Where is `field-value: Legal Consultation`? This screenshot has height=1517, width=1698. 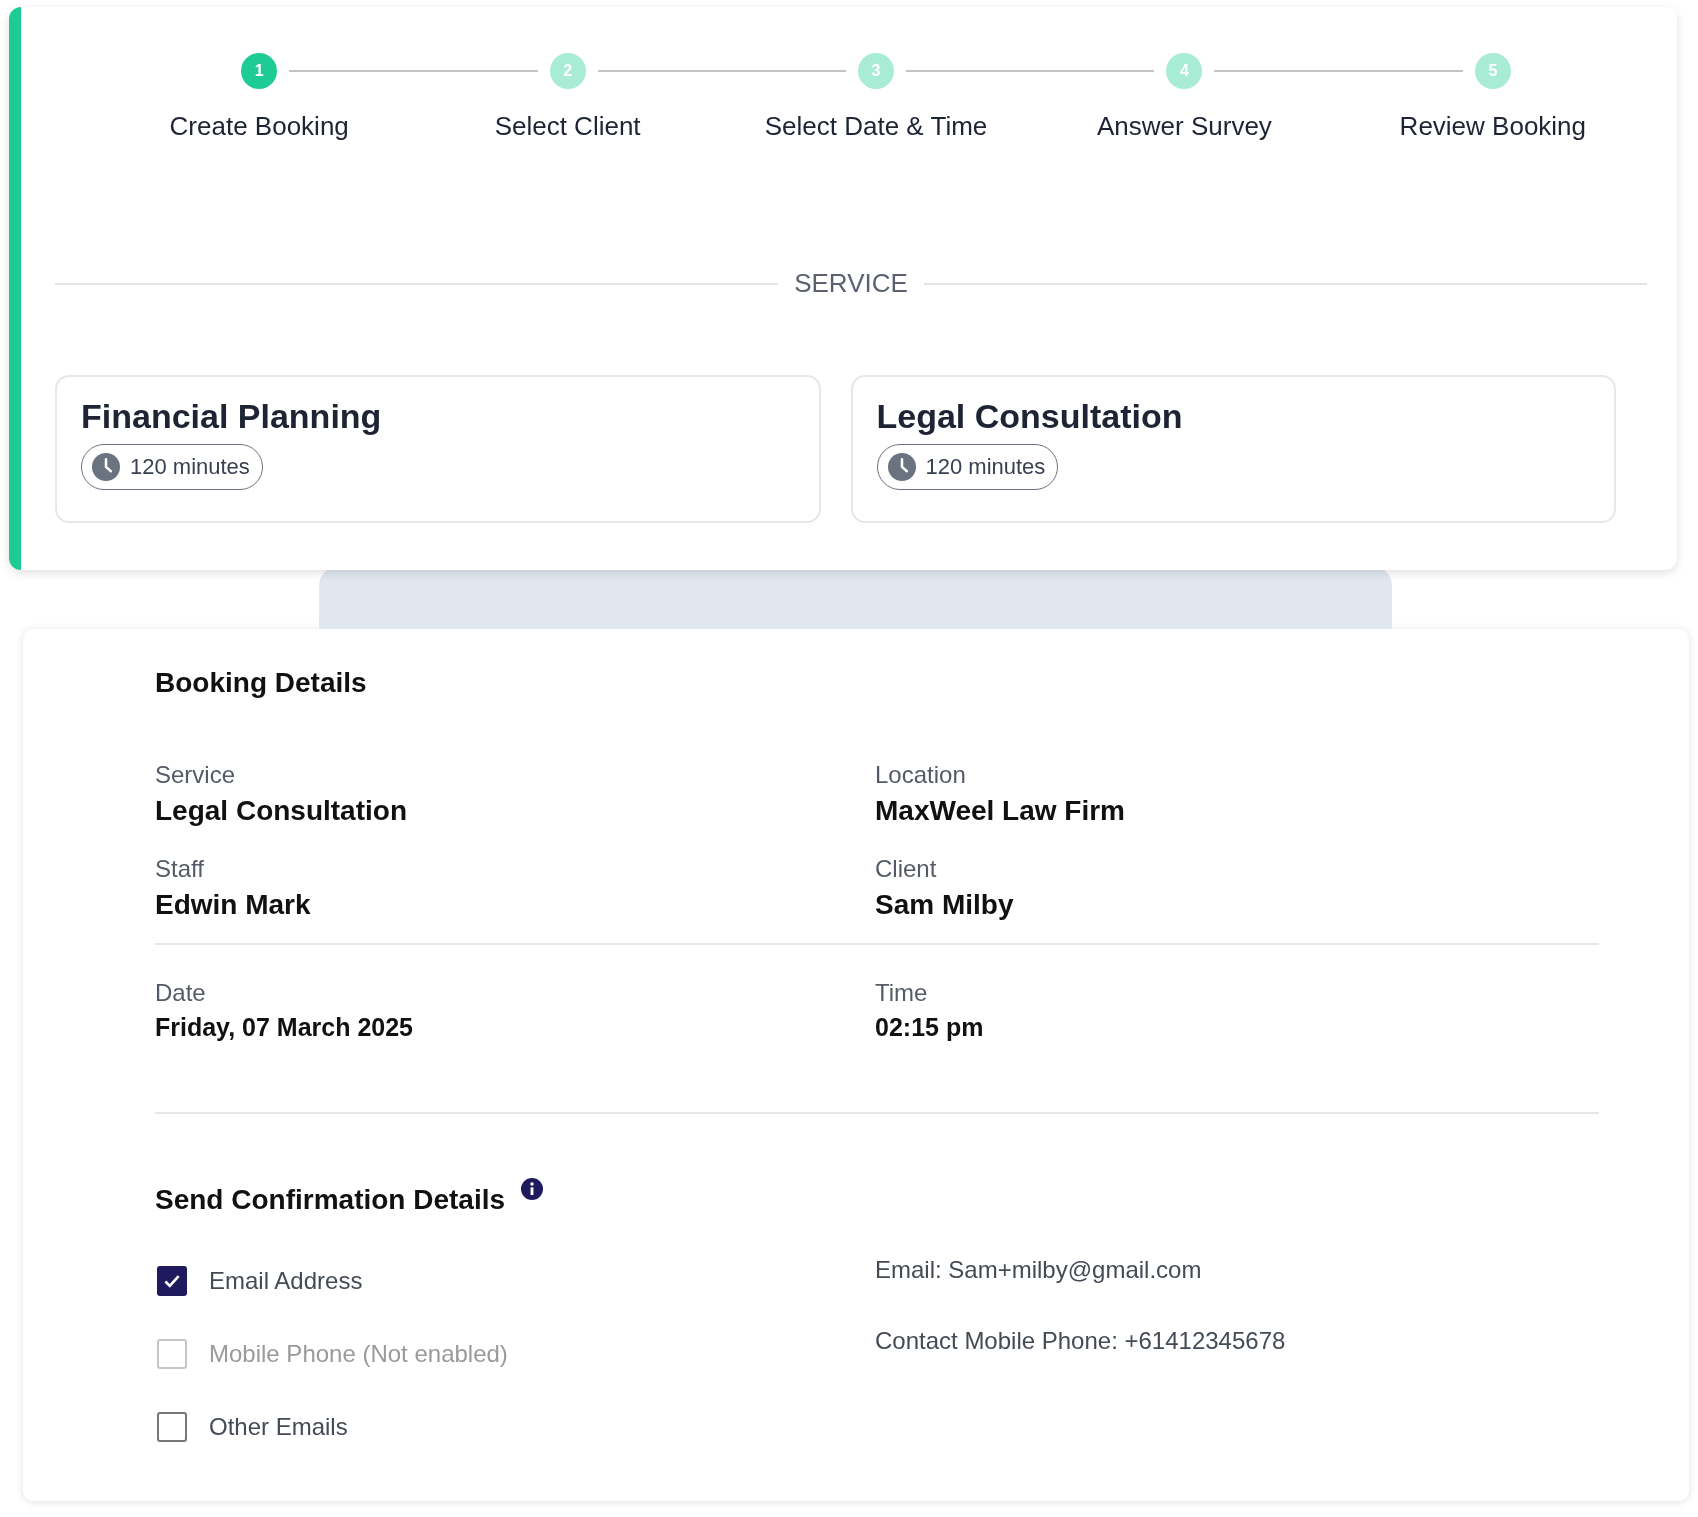 field-value: Legal Consultation is located at coordinates (281, 811).